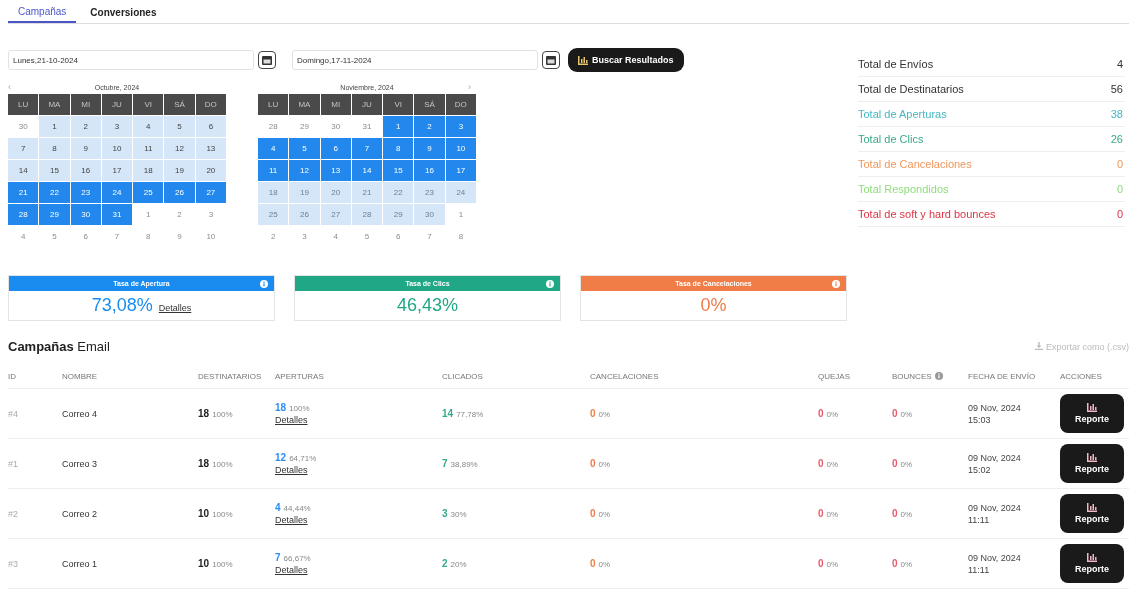 The width and height of the screenshot is (1131, 591). I want to click on date-field: Domingo,17-11-2024, so click(415, 60).